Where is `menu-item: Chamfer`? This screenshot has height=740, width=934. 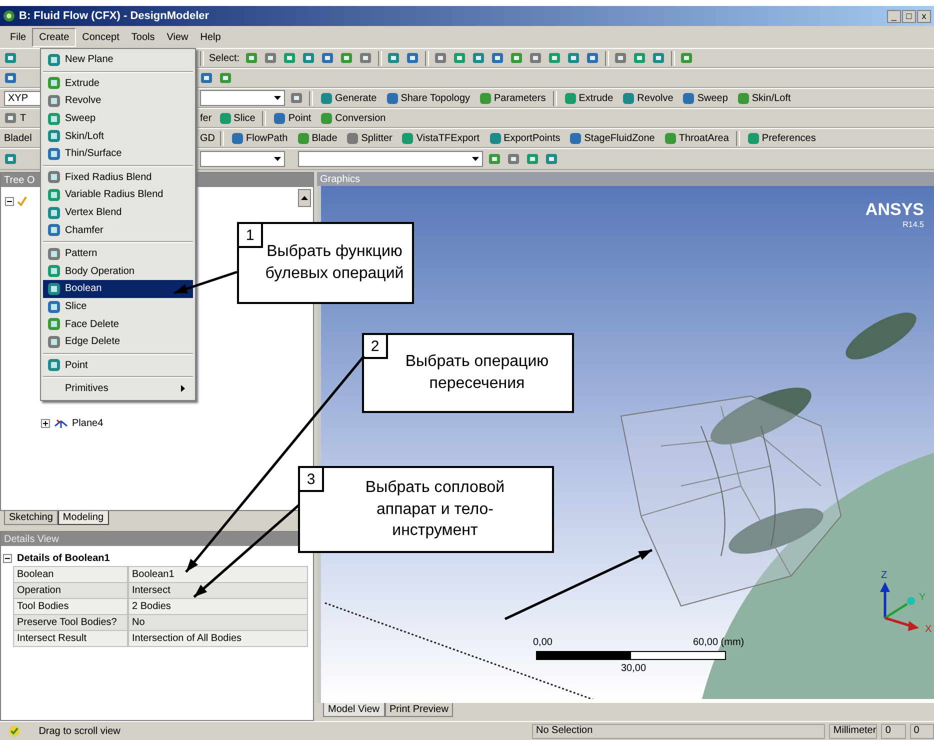 menu-item: Chamfer is located at coordinates (118, 230).